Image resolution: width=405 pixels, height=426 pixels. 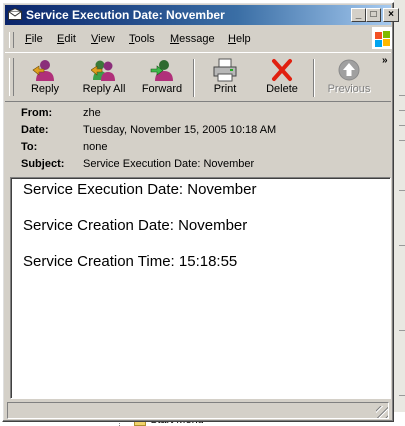 I want to click on status-bar, so click(x=198, y=410).